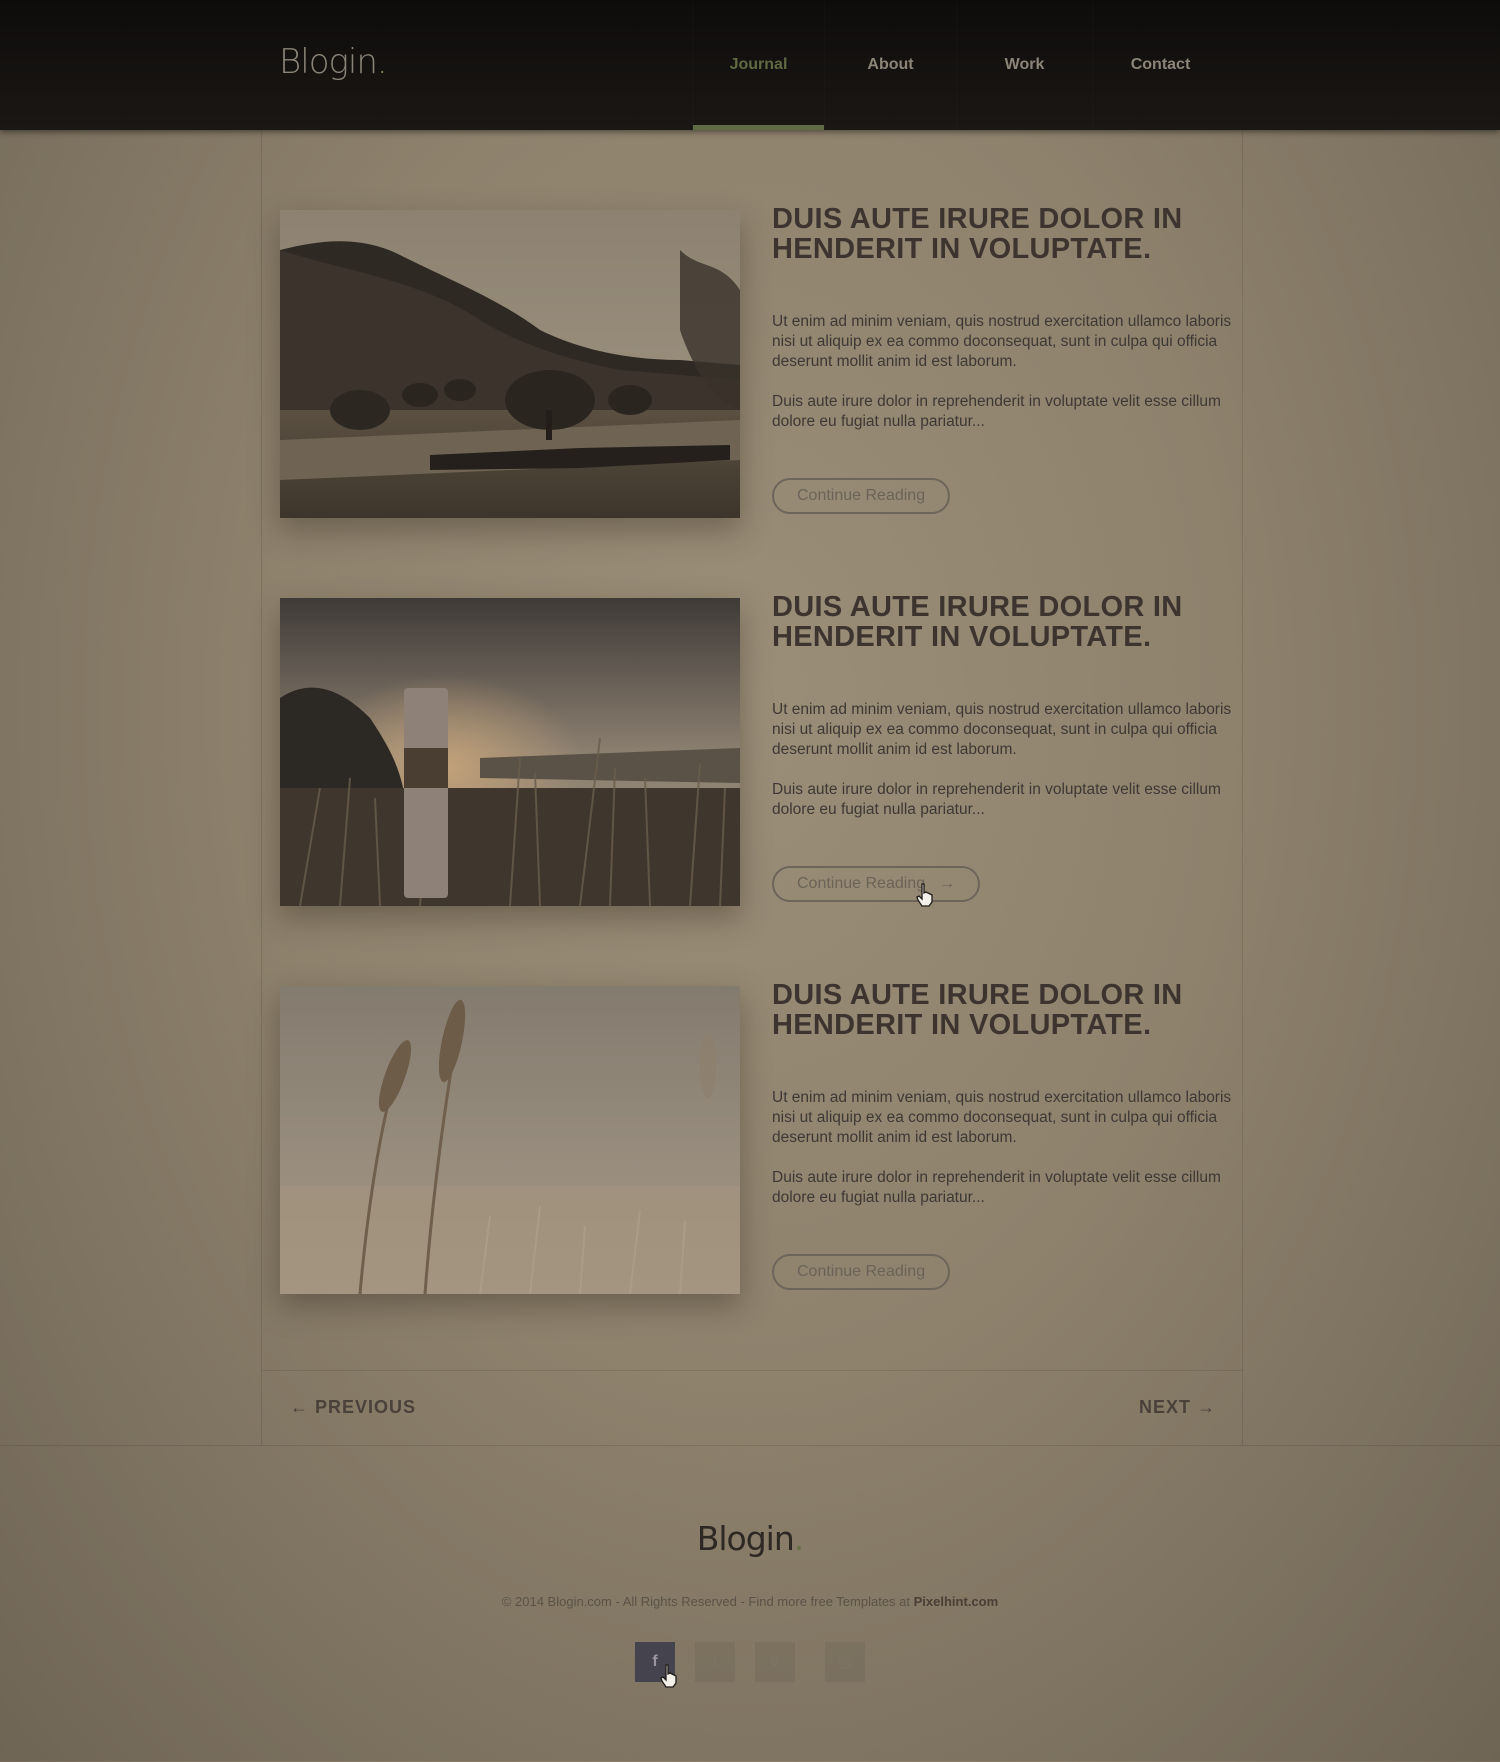  What do you see at coordinates (1160, 65) in the screenshot?
I see `nav-item-contact: Contact` at bounding box center [1160, 65].